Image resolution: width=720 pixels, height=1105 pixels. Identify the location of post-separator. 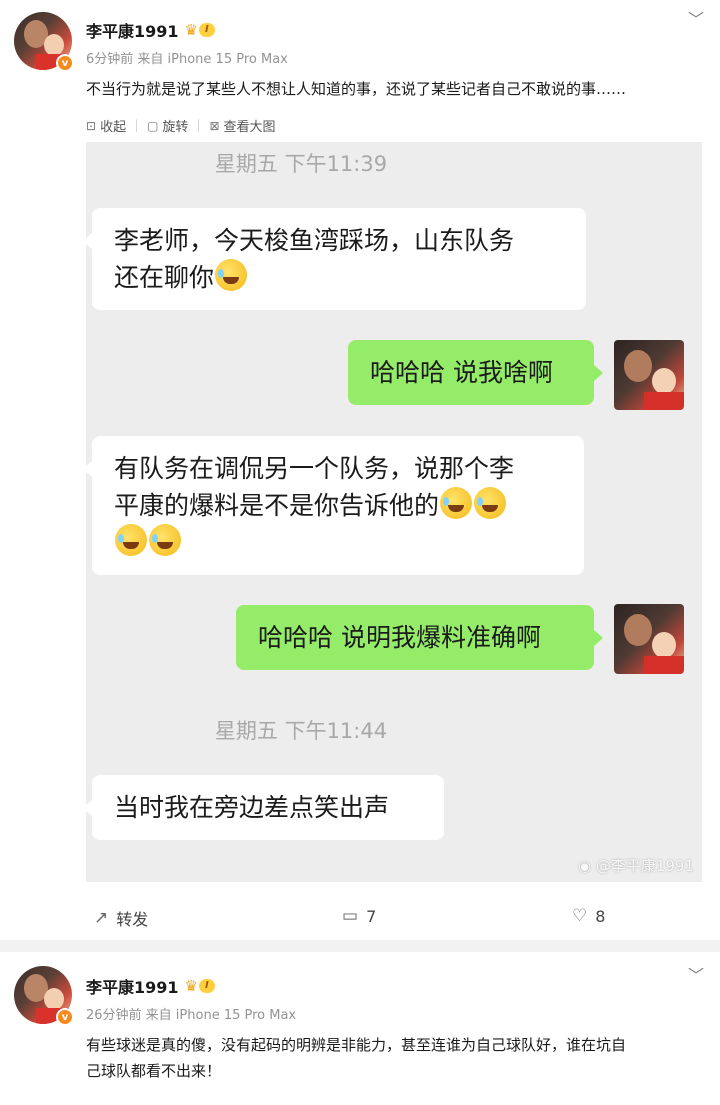
(360, 946).